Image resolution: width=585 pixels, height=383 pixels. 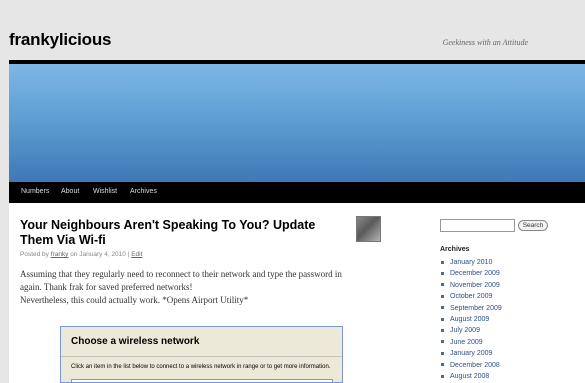 I want to click on site-title: frankylicious, so click(x=60, y=40).